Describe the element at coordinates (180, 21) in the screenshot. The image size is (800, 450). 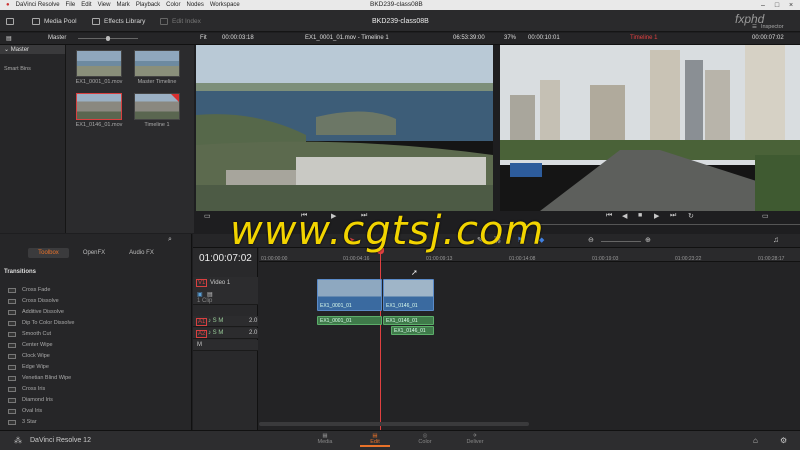
I see `edit-index-button: Edit Index` at that location.